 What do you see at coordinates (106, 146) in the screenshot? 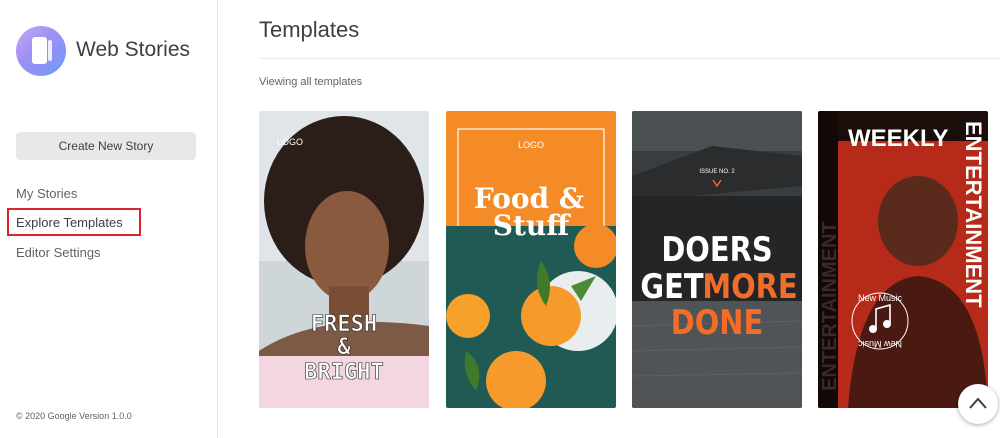
I see `create-new-story-button: Create New Story` at bounding box center [106, 146].